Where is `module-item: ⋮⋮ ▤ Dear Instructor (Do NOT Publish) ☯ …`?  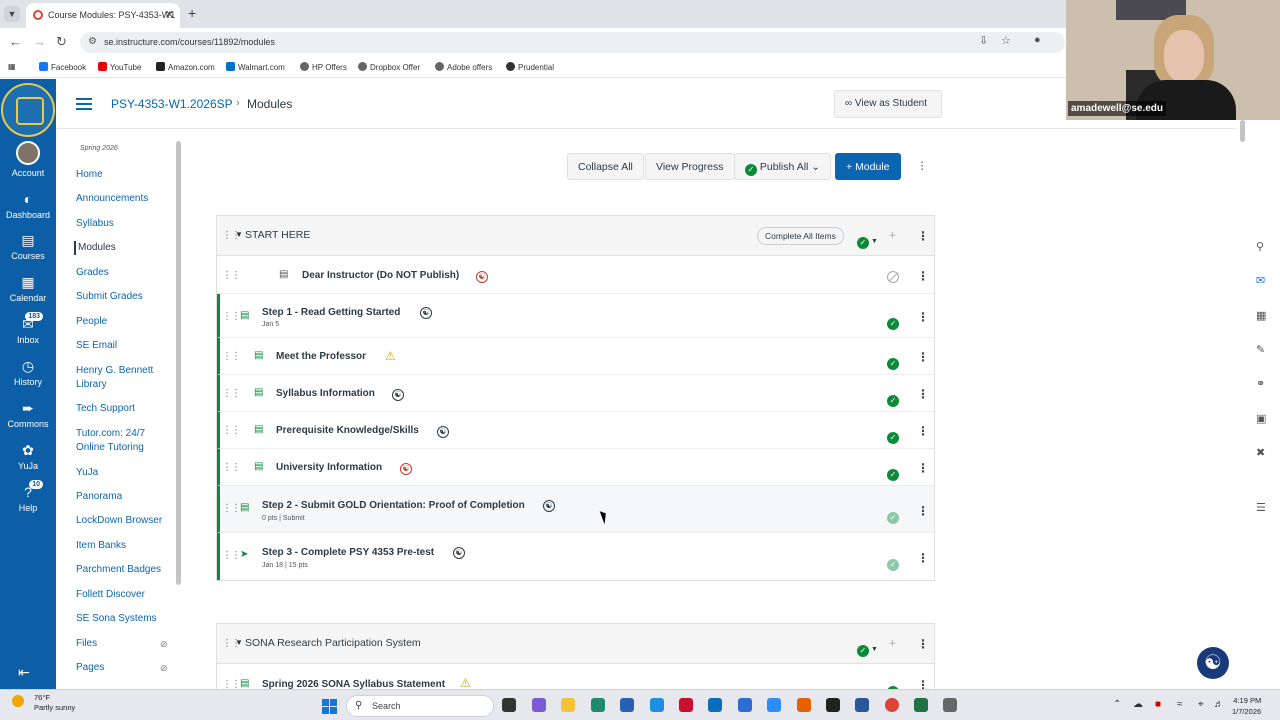
module-item: ⋮⋮ ▤ Dear Instructor (Do NOT Publish) ☯ … is located at coordinates (575, 275).